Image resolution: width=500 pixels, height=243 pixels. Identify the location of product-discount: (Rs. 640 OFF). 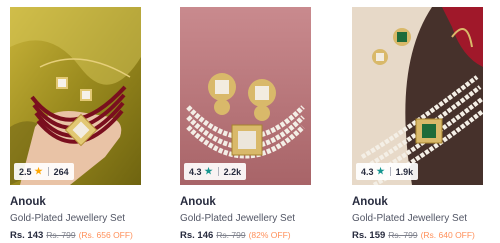
(447, 235).